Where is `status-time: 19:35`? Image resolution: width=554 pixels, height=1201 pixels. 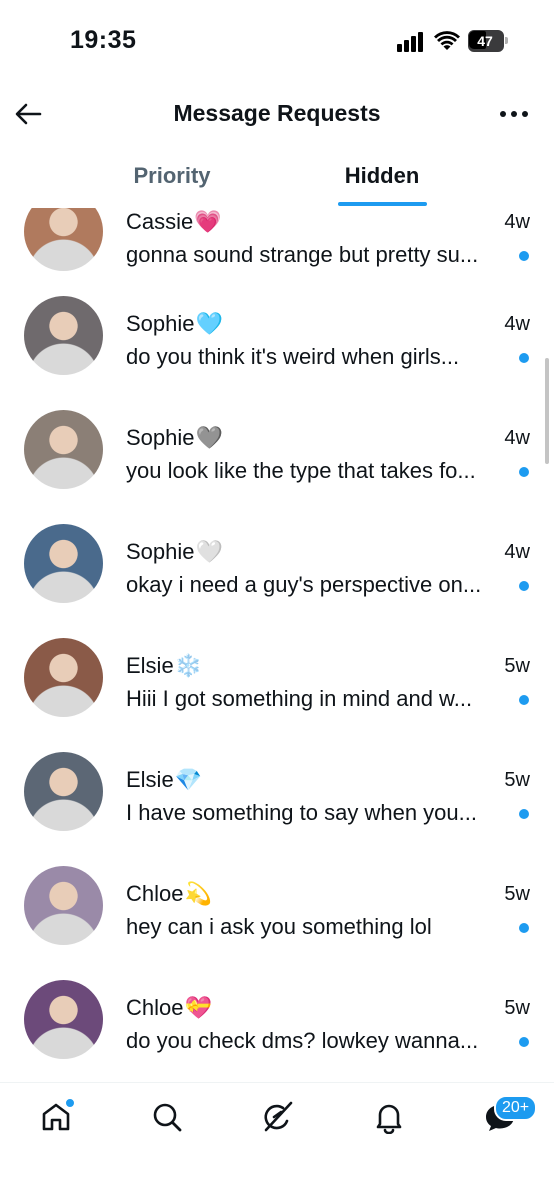 status-time: 19:35 is located at coordinates (103, 40).